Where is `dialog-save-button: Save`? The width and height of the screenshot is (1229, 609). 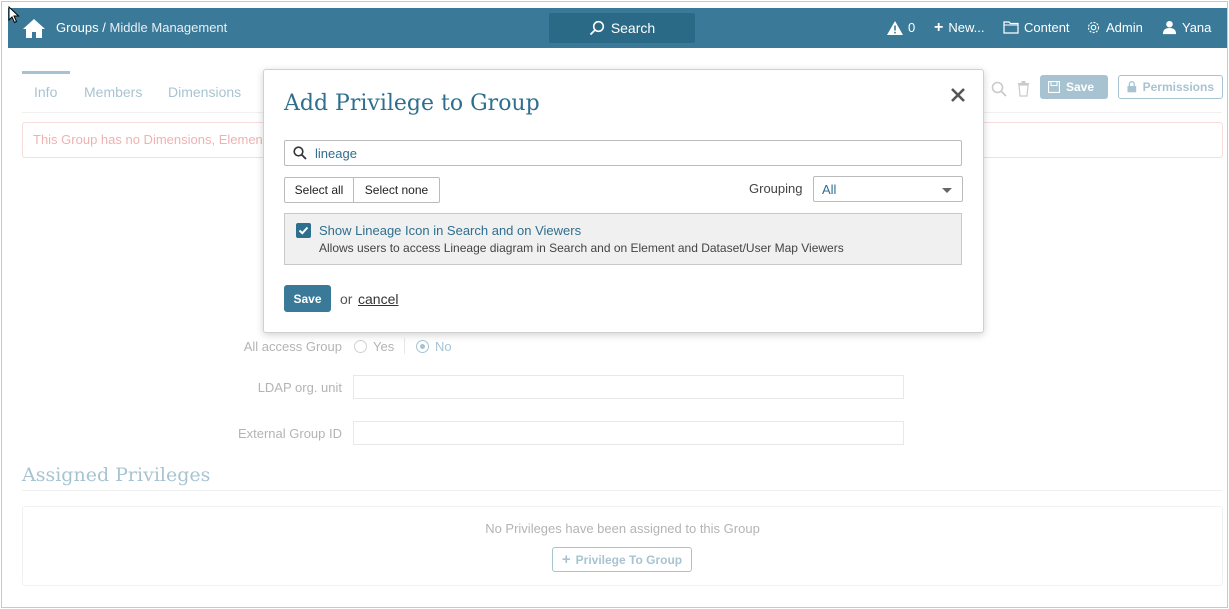 dialog-save-button: Save is located at coordinates (307, 298).